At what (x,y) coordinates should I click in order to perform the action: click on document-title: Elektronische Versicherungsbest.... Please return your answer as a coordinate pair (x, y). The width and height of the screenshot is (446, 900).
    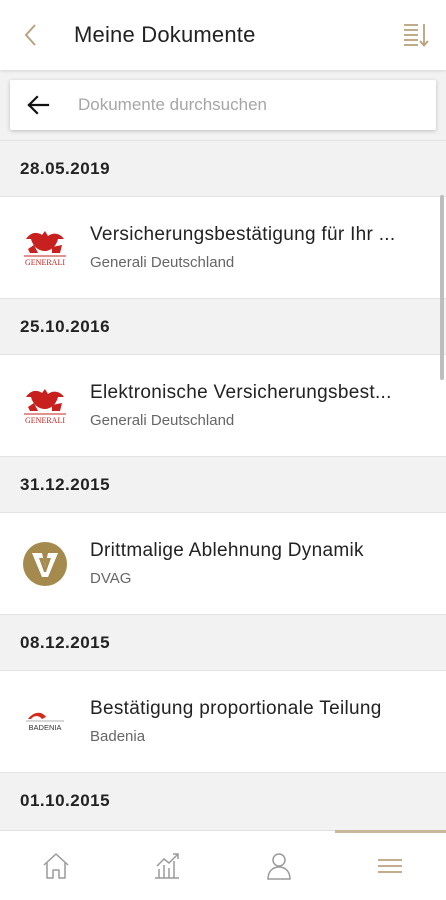
    Looking at the image, I should click on (241, 392).